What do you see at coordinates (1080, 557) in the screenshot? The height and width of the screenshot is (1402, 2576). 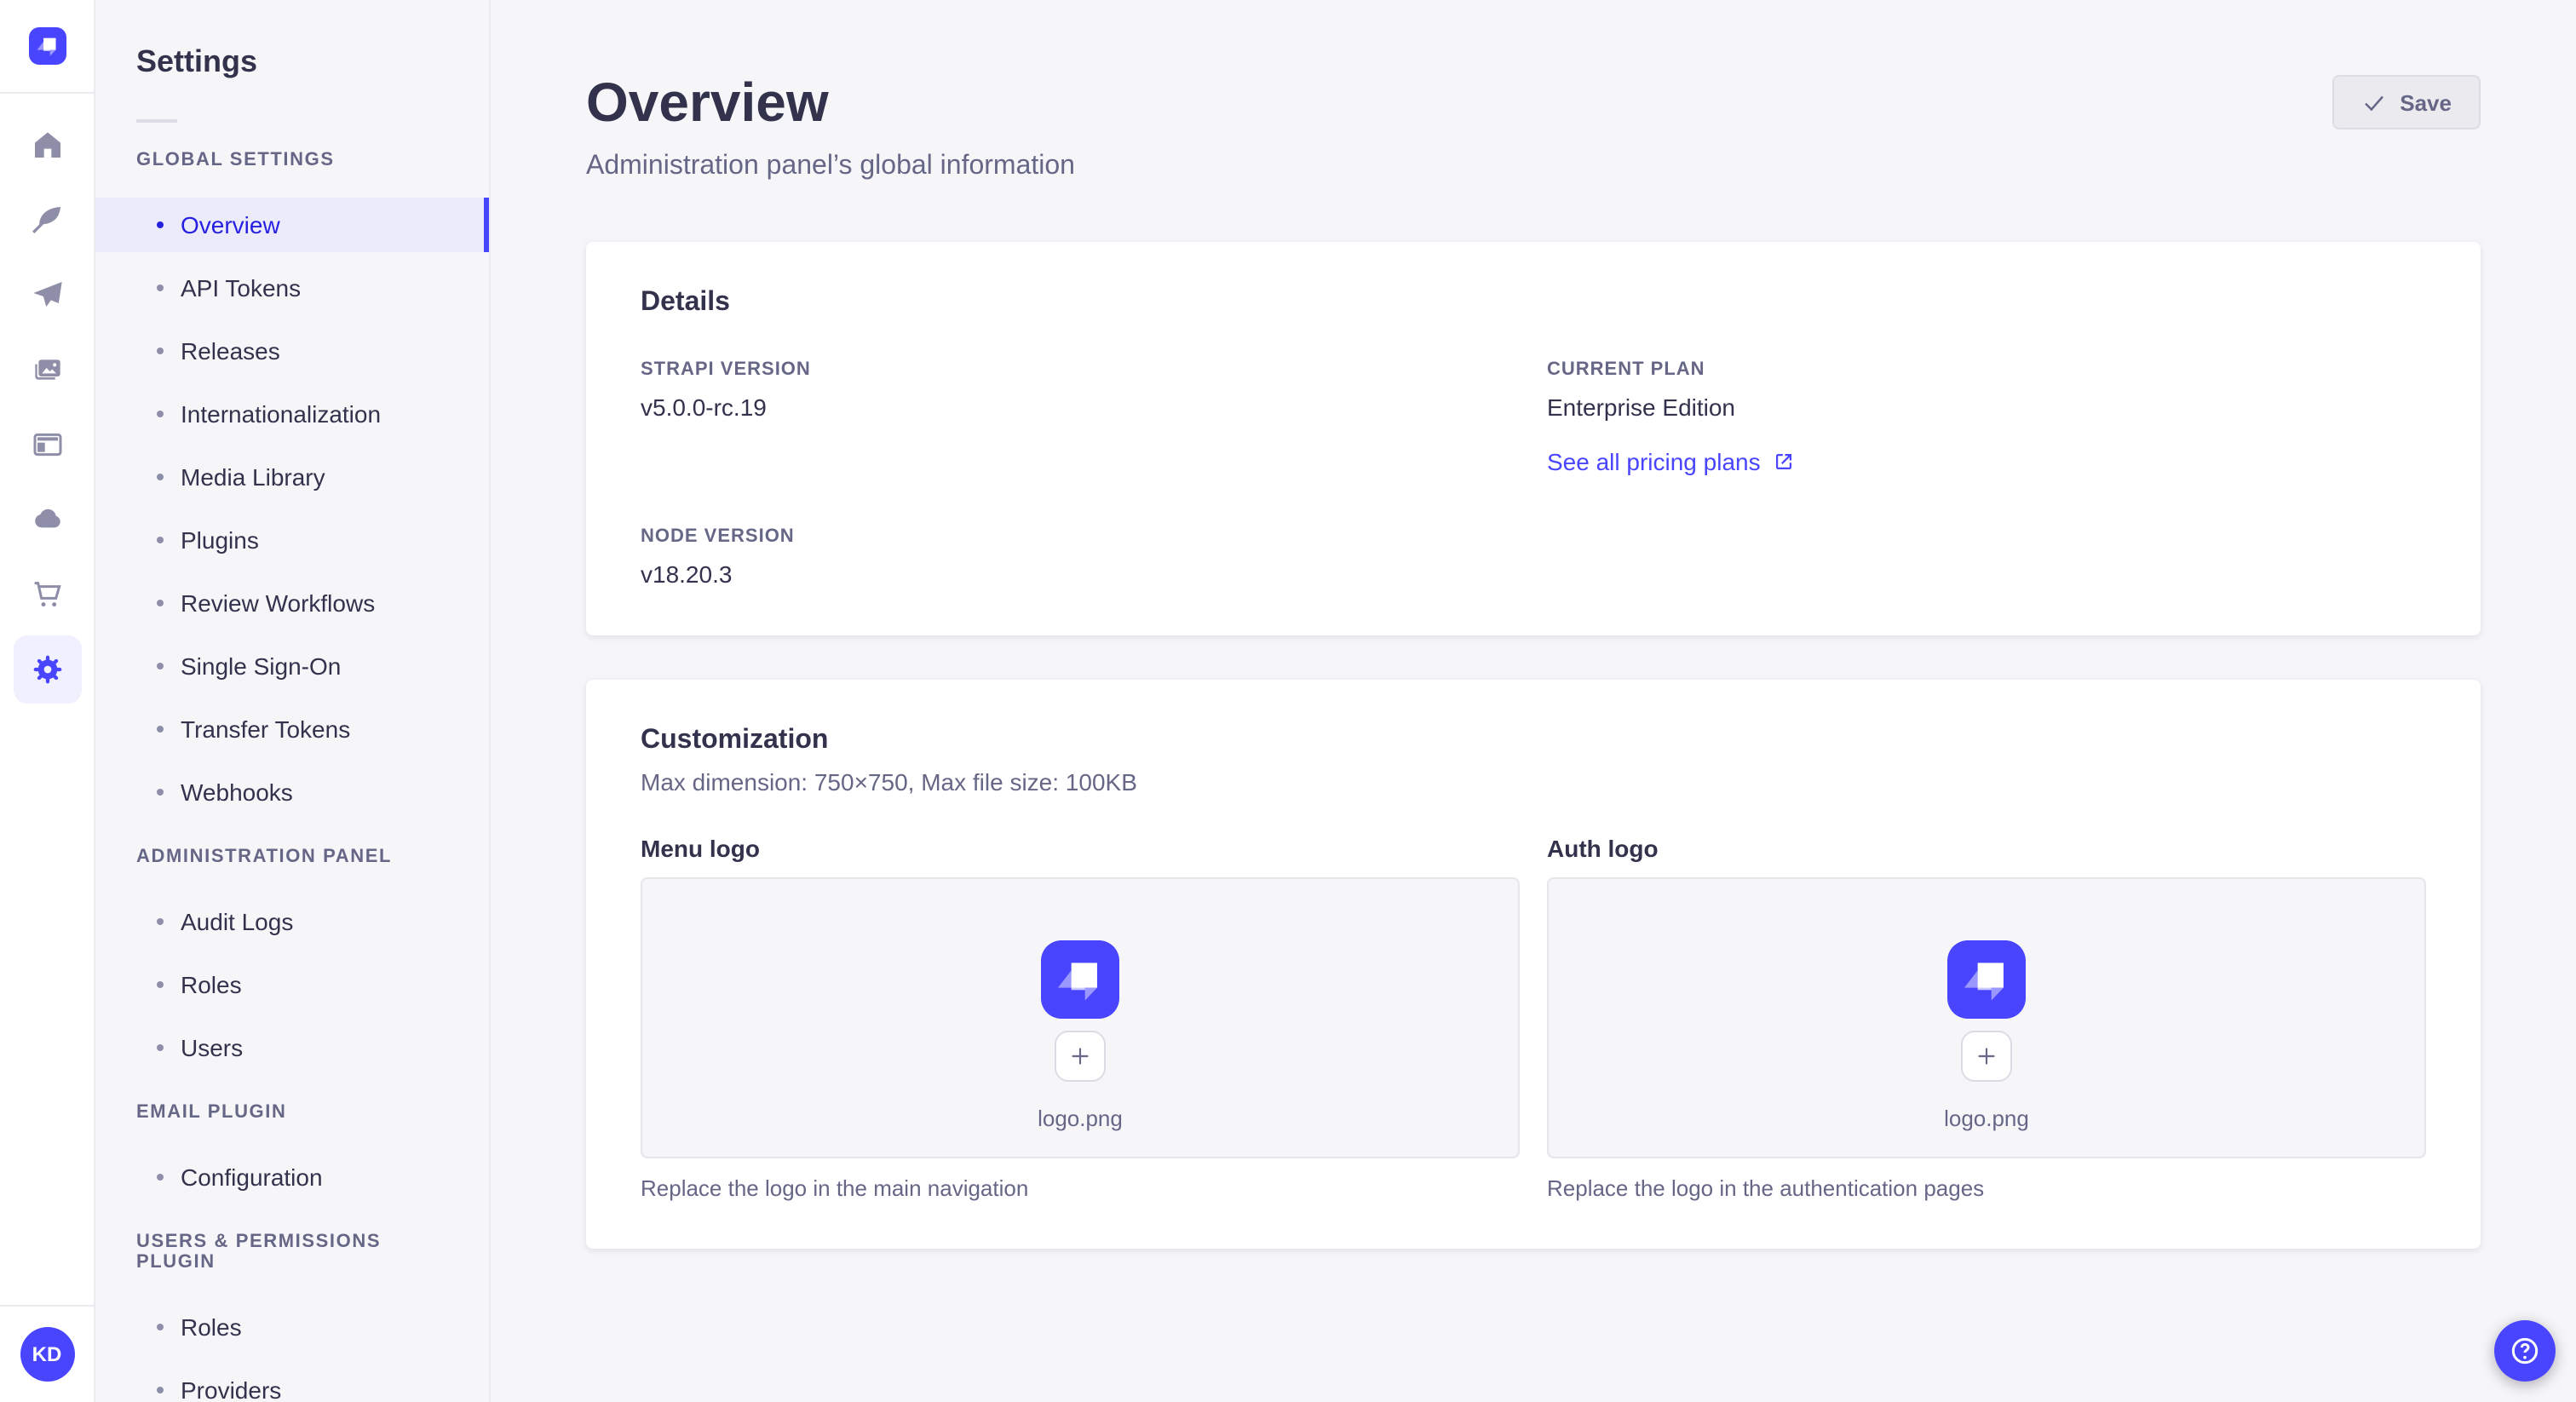 I see `field-node-version: NODE VERSION v18.20.3` at bounding box center [1080, 557].